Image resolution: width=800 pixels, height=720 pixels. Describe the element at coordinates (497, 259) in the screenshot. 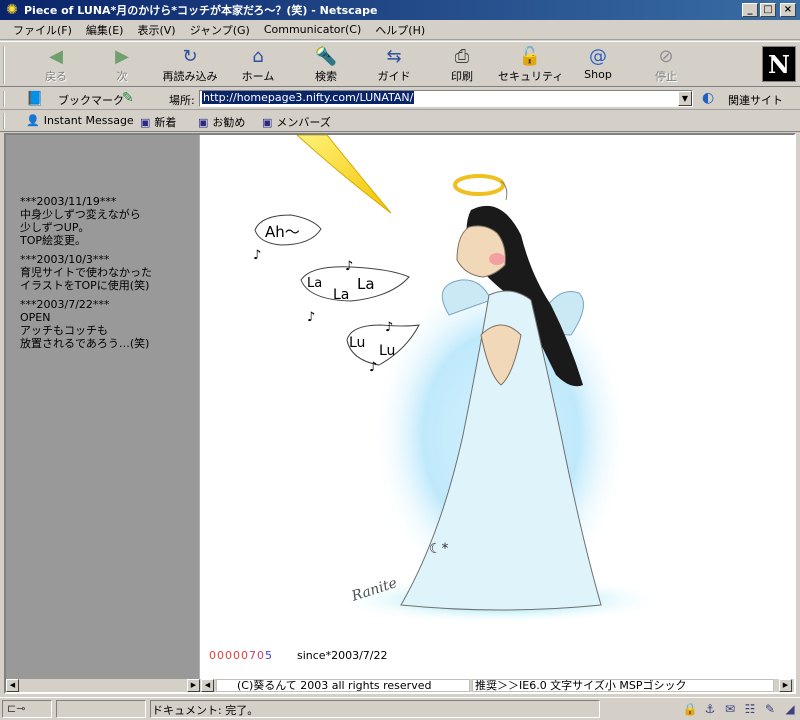

I see `cheek` at that location.